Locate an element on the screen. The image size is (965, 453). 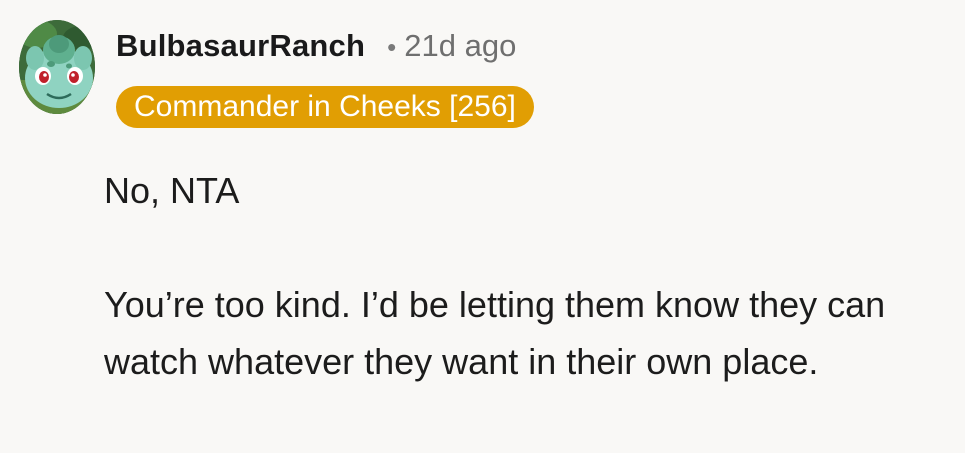
comment-timestamp: 21d ago is located at coordinates (460, 46).